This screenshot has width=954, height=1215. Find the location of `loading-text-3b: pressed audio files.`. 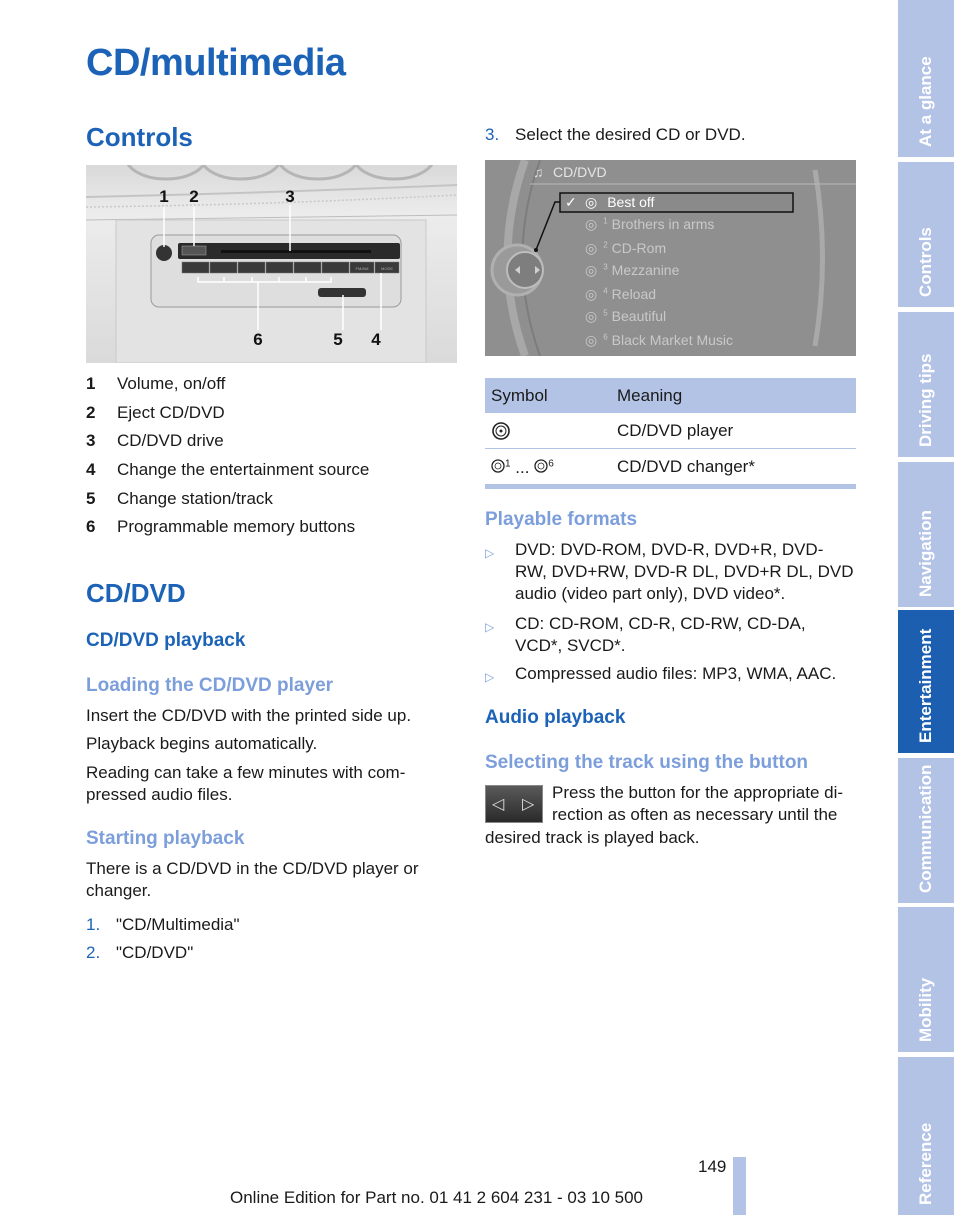

loading-text-3b: pressed audio files. is located at coordinates (159, 794).